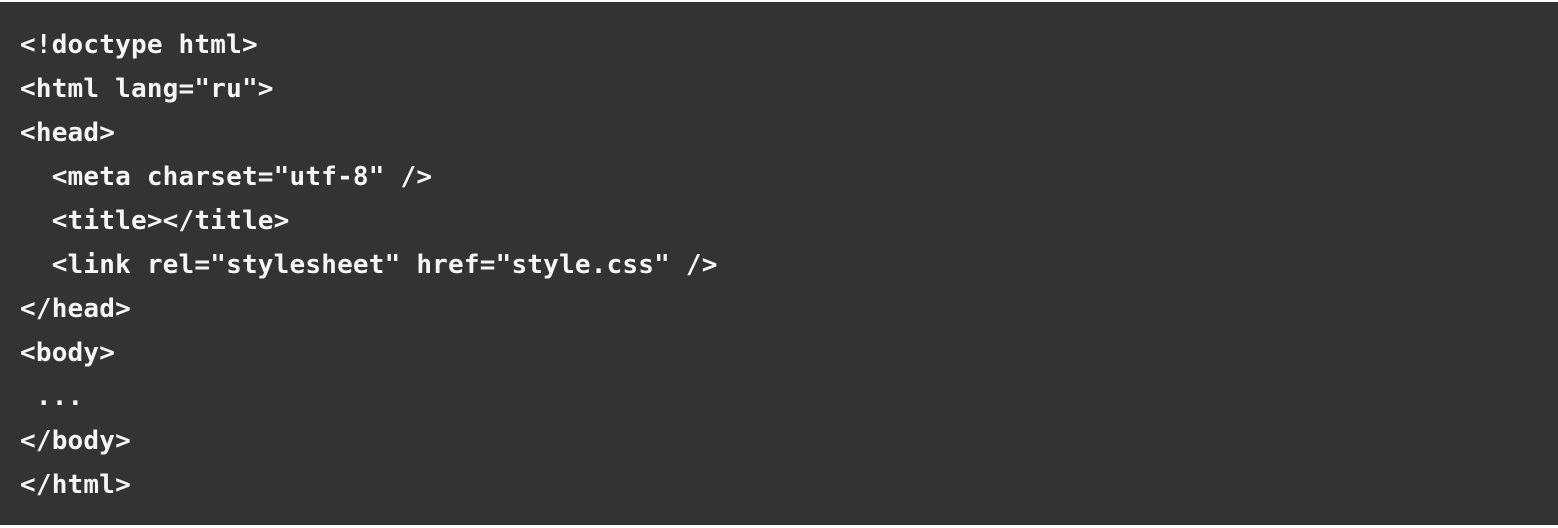 The height and width of the screenshot is (528, 1558). Describe the element at coordinates (139, 45) in the screenshot. I see `code-line-doctype: <!doctype html>` at that location.